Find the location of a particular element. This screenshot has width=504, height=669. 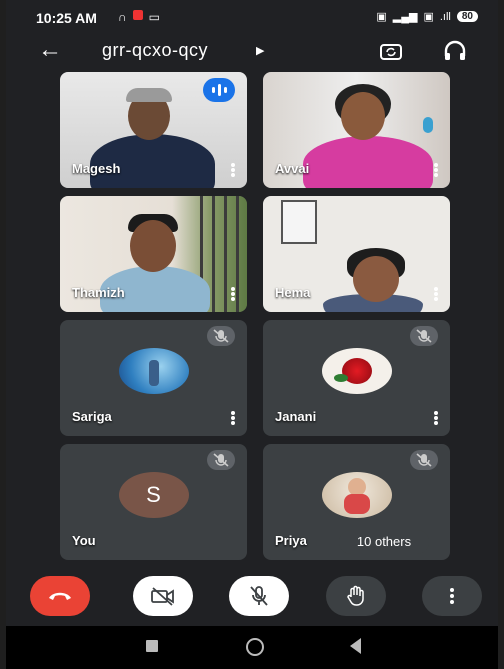

participant-name: Avvai is located at coordinates (292, 168).